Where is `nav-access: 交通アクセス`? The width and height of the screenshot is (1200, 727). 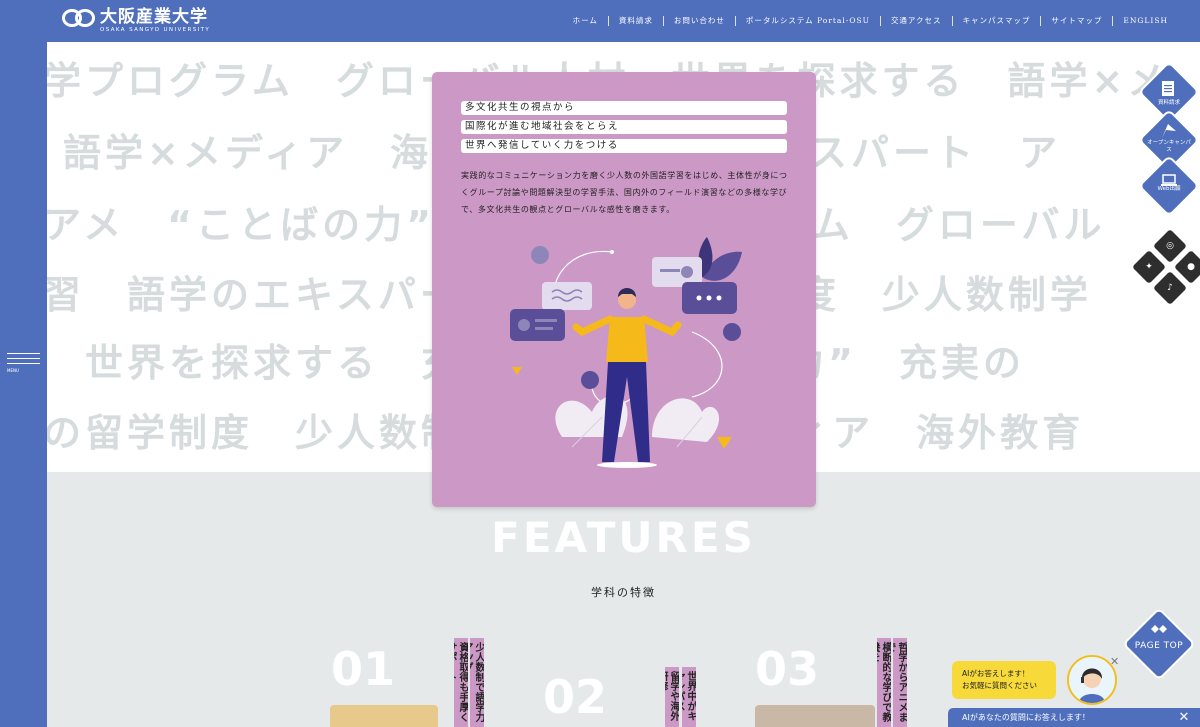
nav-access: 交通アクセス is located at coordinates (916, 20).